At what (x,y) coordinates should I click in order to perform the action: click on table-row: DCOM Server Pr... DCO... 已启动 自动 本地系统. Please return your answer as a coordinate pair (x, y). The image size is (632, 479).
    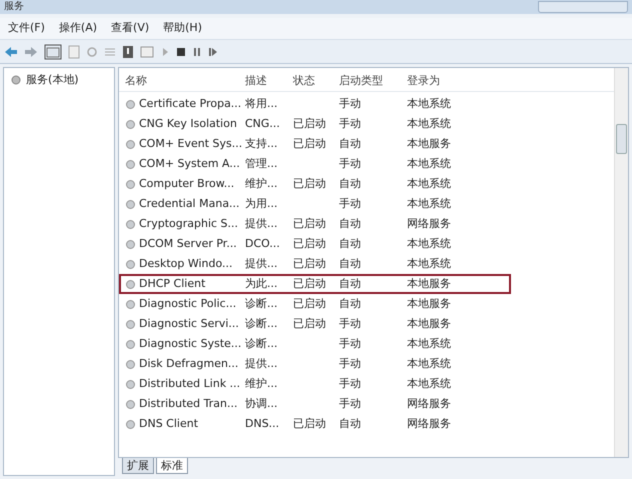
    Looking at the image, I should click on (315, 244).